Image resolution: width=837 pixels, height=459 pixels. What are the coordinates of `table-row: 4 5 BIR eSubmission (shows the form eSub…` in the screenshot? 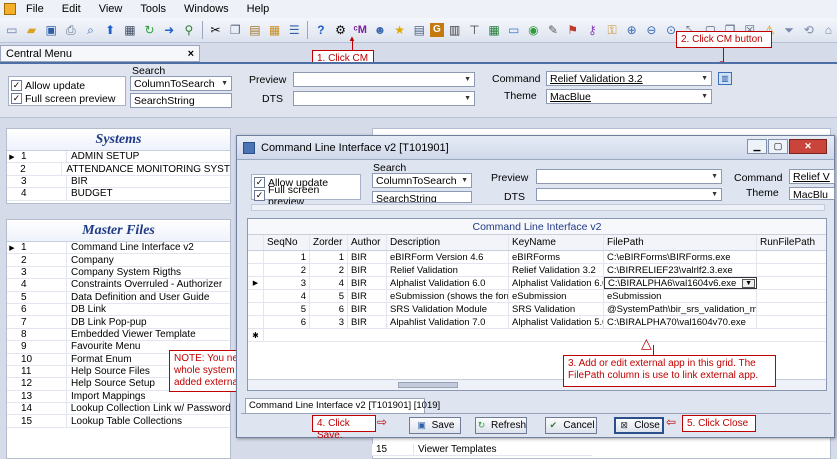 It's located at (537, 296).